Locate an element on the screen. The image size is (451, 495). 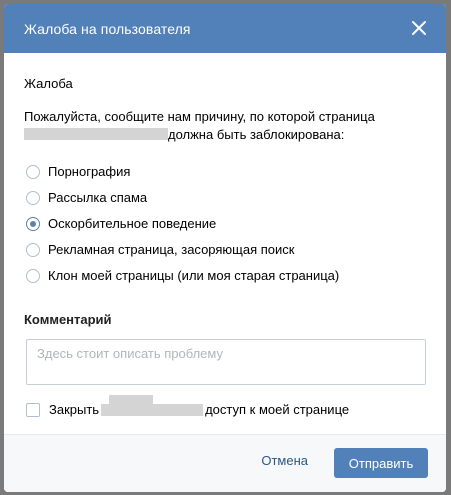
dialog-header: Жалоба на пользователя is located at coordinates (225, 28).